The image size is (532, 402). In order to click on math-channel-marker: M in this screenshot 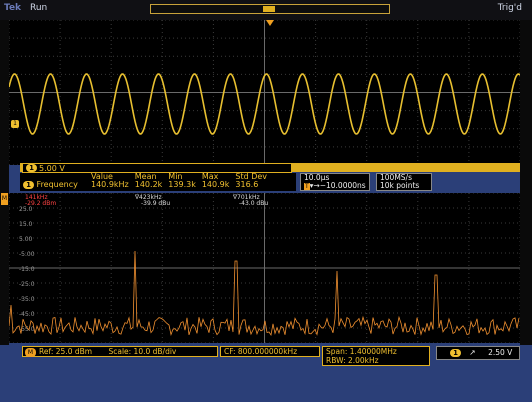, I will do `click(4, 199)`.